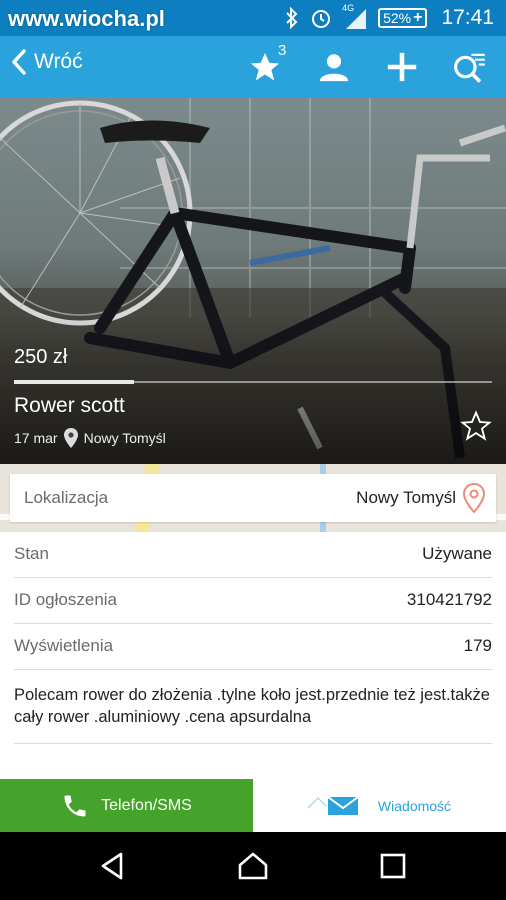 The image size is (506, 900). I want to click on watermark: www.wiocha.pl, so click(86, 18).